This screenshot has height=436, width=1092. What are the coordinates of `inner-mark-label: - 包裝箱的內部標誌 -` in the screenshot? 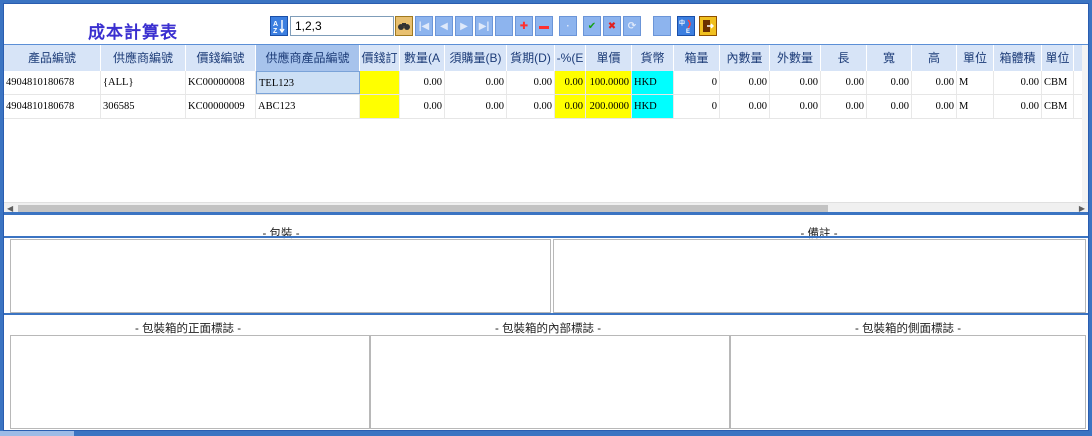 It's located at (548, 329).